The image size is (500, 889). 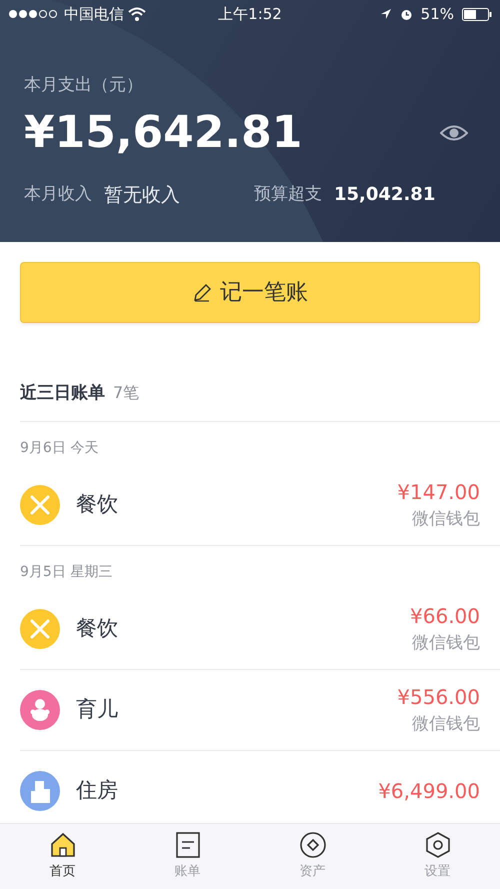 I want to click on amount-text: ¥6,499.00, so click(x=429, y=791).